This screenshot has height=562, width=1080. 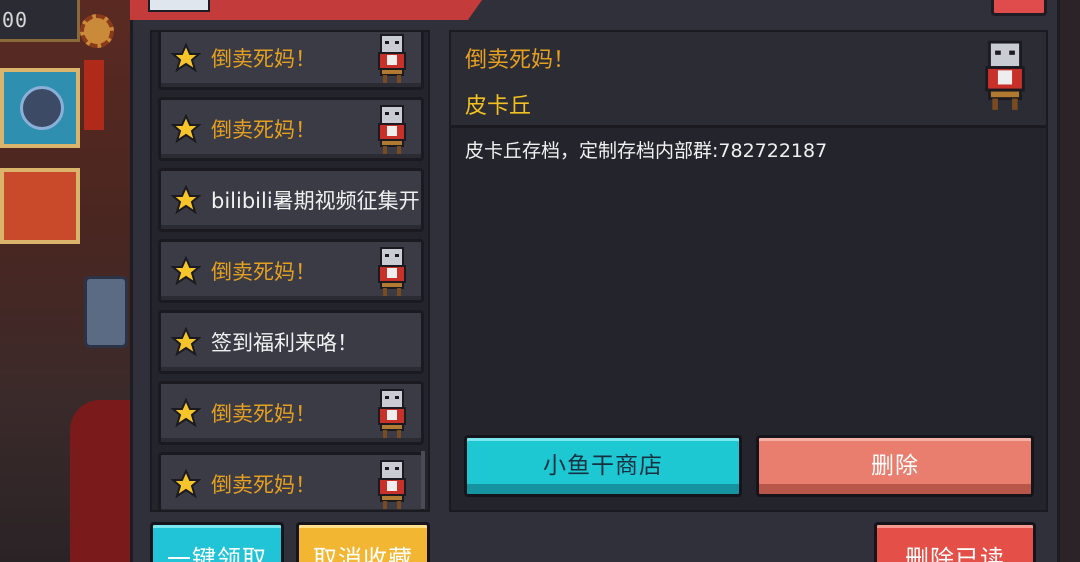 I want to click on list-item: bilibili暑期视频征集开, so click(x=291, y=200).